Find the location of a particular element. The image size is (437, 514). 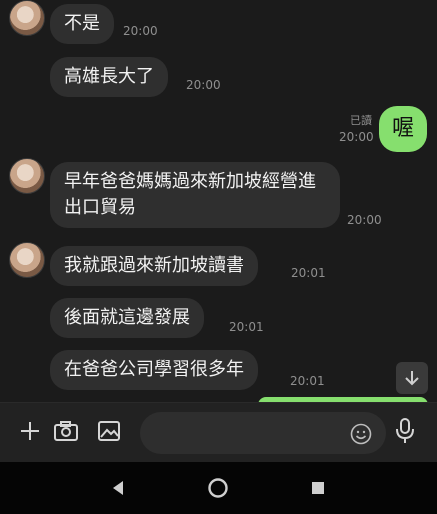

camera-button is located at coordinates (66, 431).